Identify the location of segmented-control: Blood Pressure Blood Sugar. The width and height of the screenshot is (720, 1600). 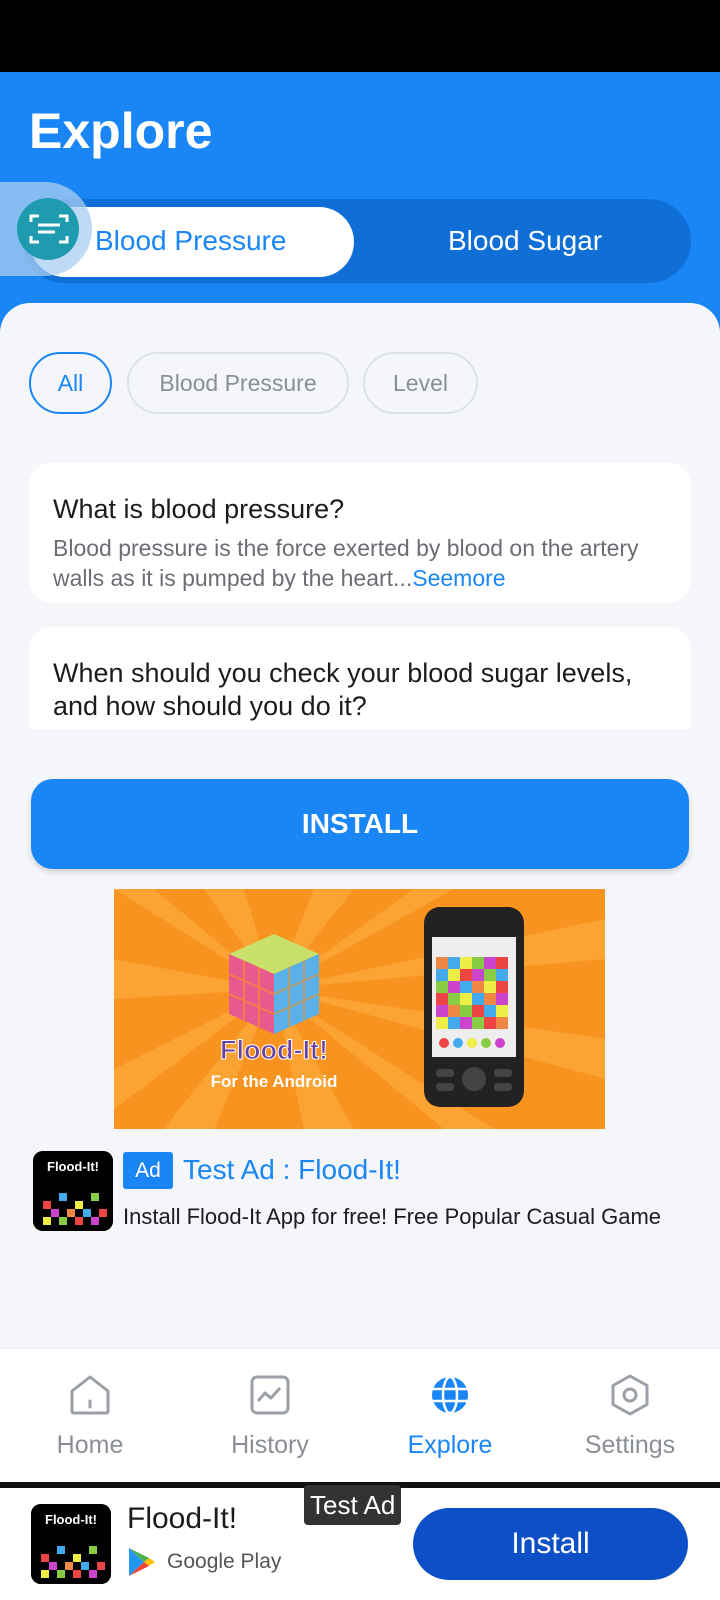
(356, 241).